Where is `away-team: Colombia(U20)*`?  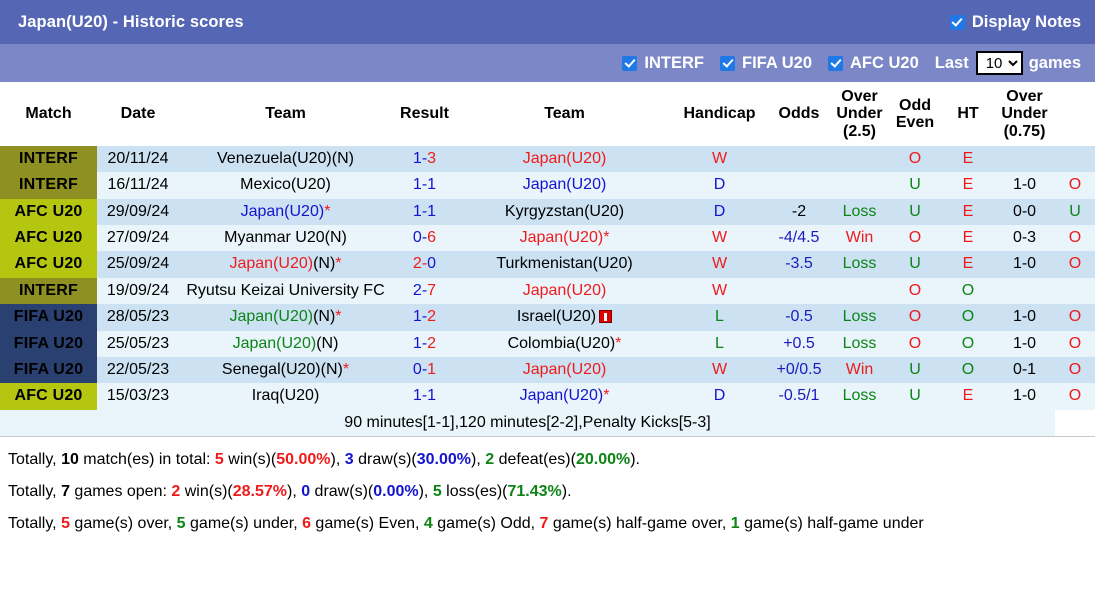 away-team: Colombia(U20)* is located at coordinates (565, 343).